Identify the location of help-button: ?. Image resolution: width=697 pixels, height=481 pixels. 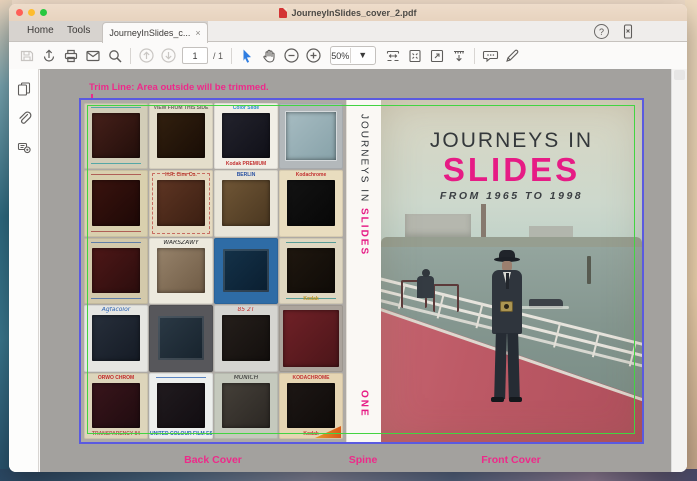
(601, 31).